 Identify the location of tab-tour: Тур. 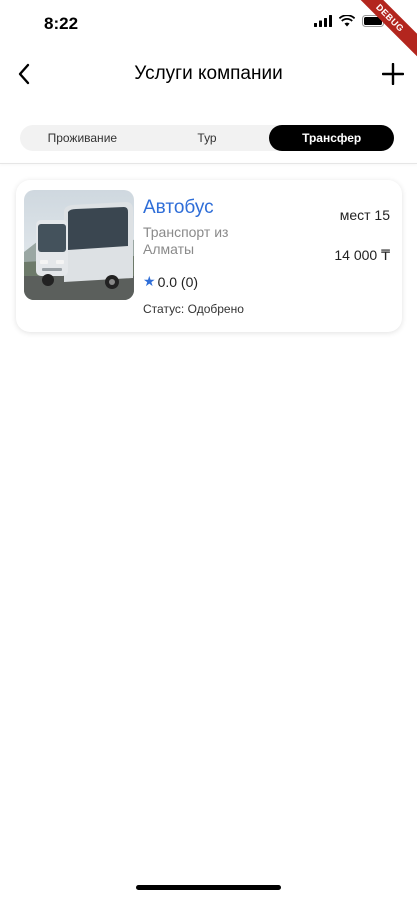
(207, 138).